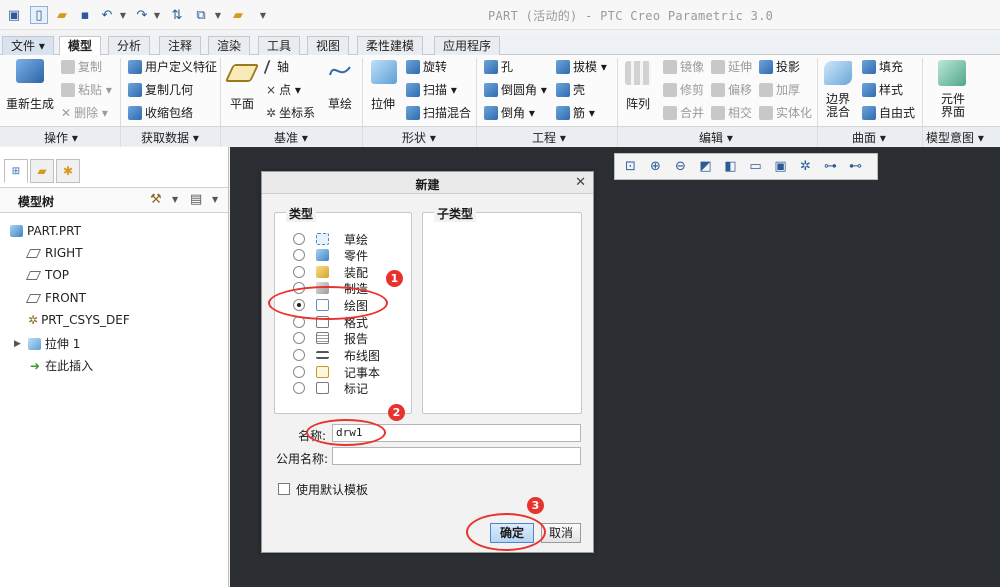 This screenshot has width=1000, height=587. What do you see at coordinates (80, 46) in the screenshot?
I see `tab-model: 模型` at bounding box center [80, 46].